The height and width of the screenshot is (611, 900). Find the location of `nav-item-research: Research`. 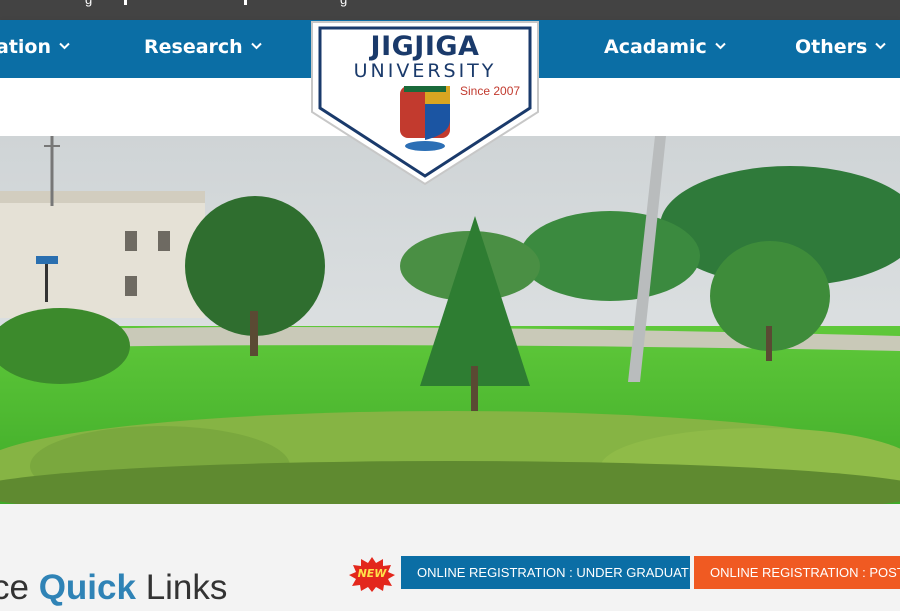

nav-item-research: Research is located at coordinates (203, 49).